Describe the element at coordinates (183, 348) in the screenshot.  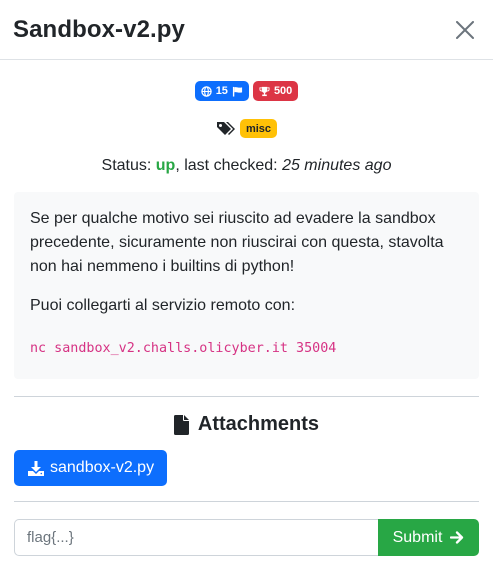
I see `connection-command: nc sandbox_v2.challs.olicyber.it 35004` at that location.